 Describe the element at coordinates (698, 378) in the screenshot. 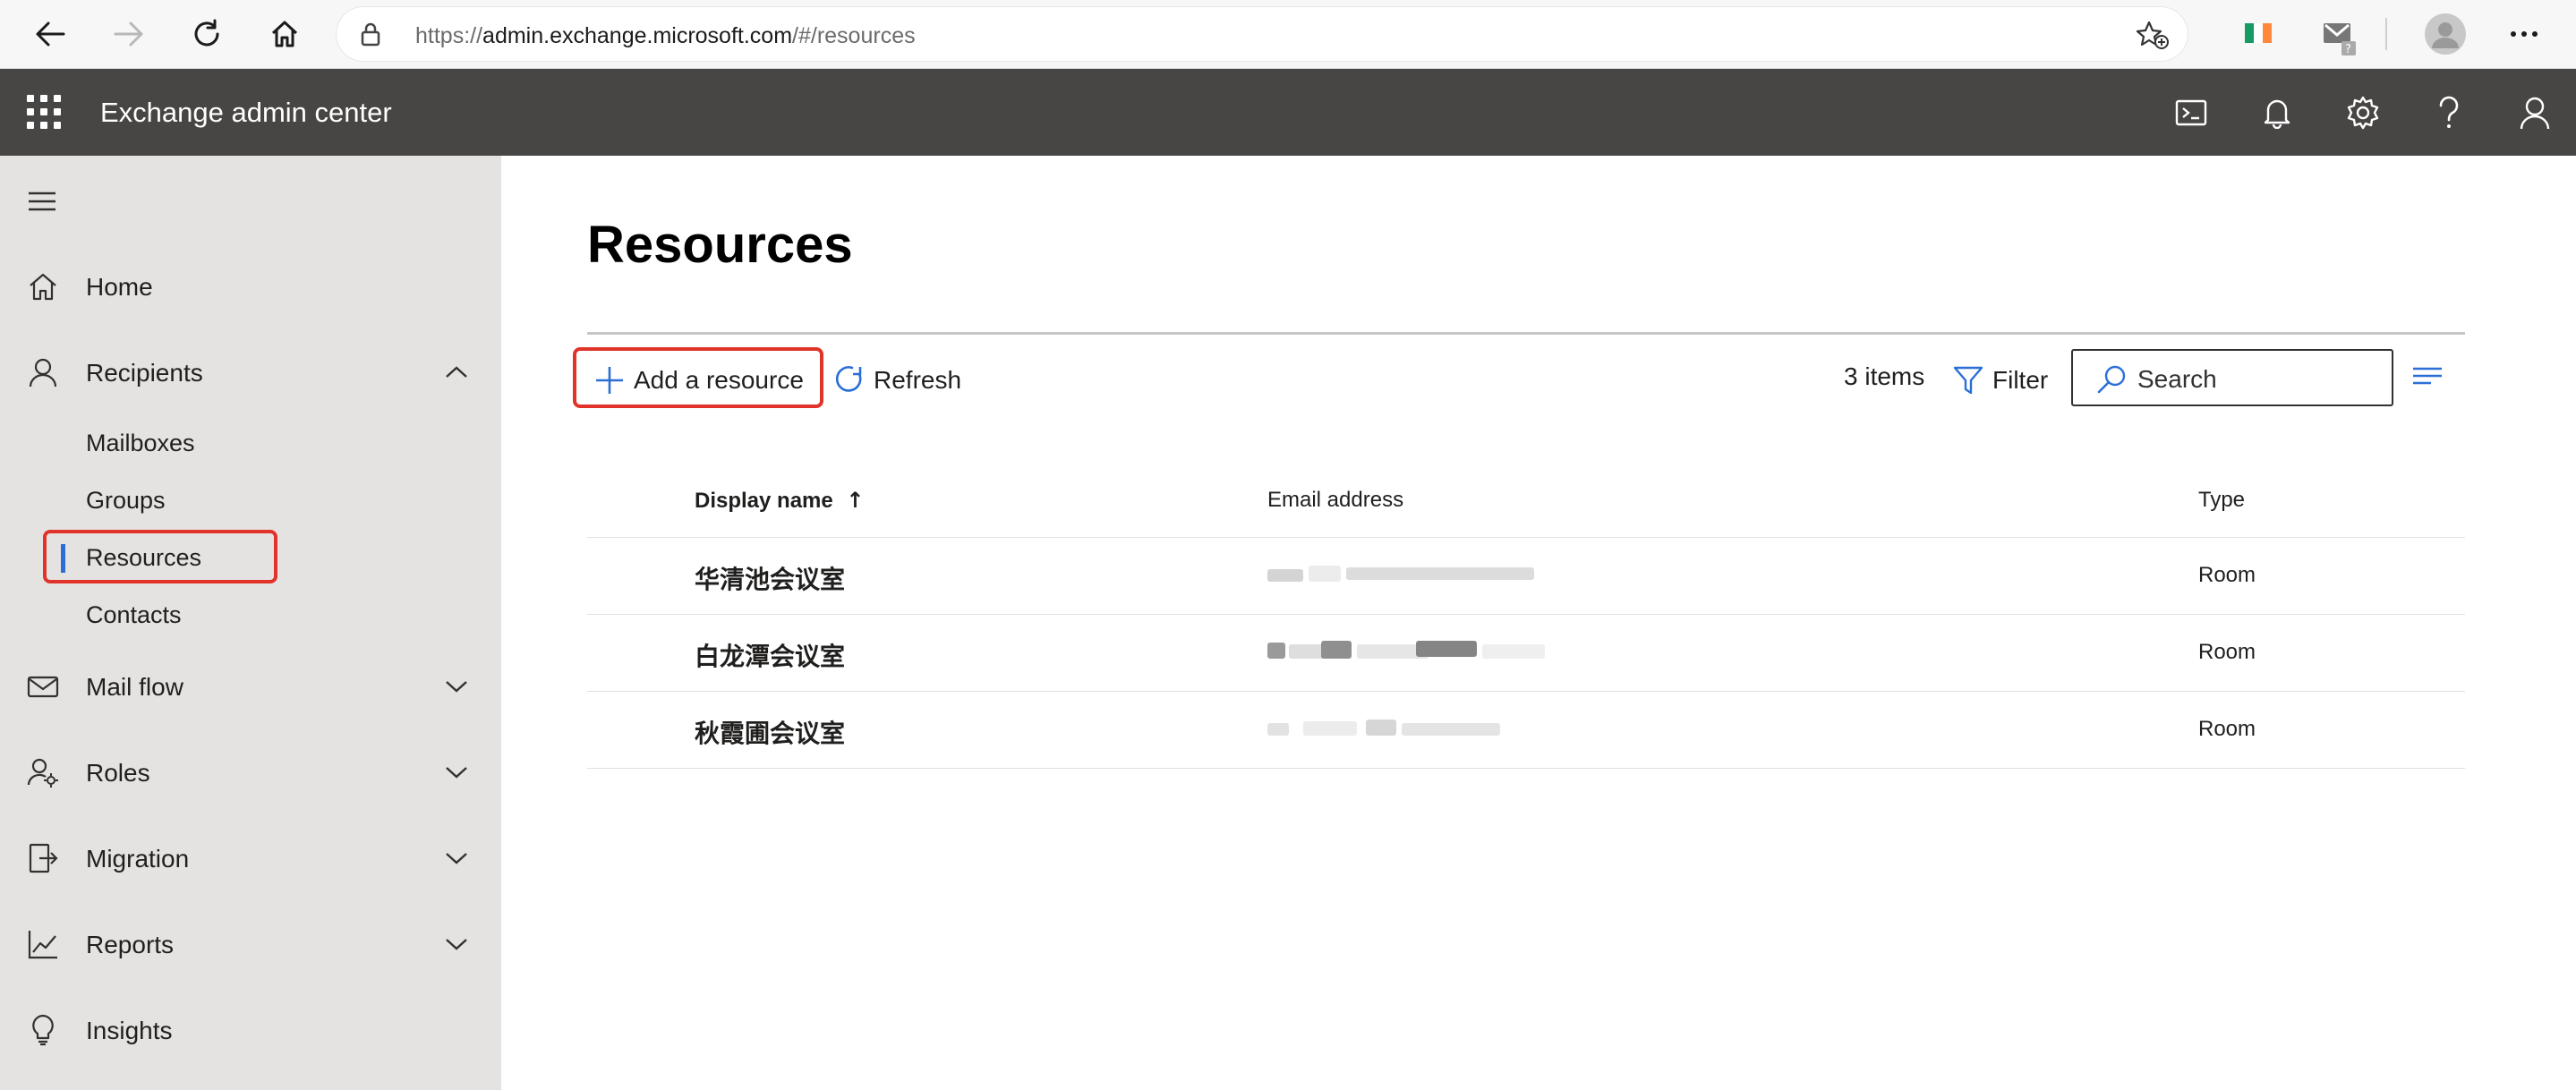

I see `highlight-add-resource` at that location.